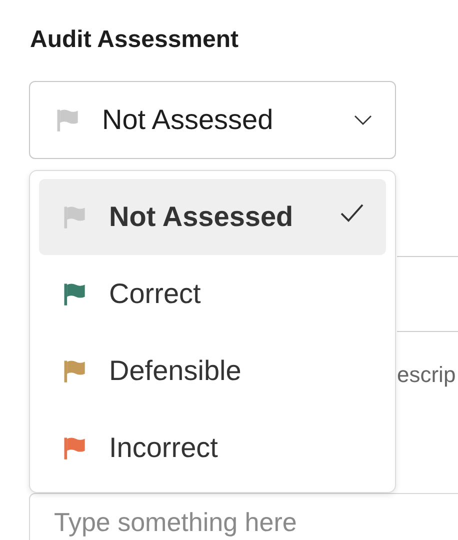 This screenshot has height=540, width=458. What do you see at coordinates (212, 294) in the screenshot?
I see `menu-option: Correct` at bounding box center [212, 294].